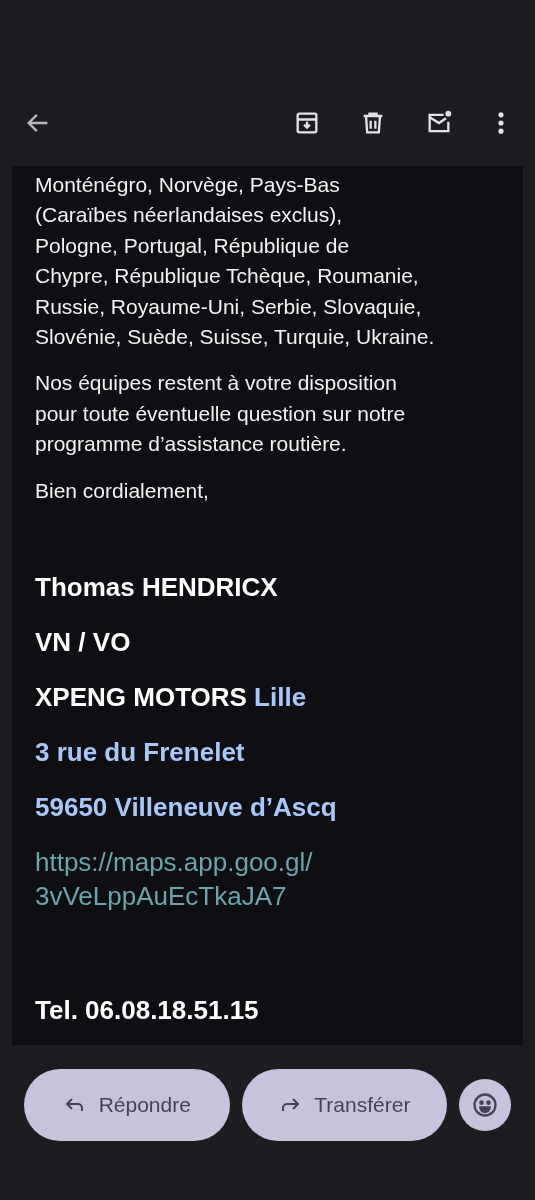  What do you see at coordinates (344, 1105) in the screenshot?
I see `forward-button: Transférer` at bounding box center [344, 1105].